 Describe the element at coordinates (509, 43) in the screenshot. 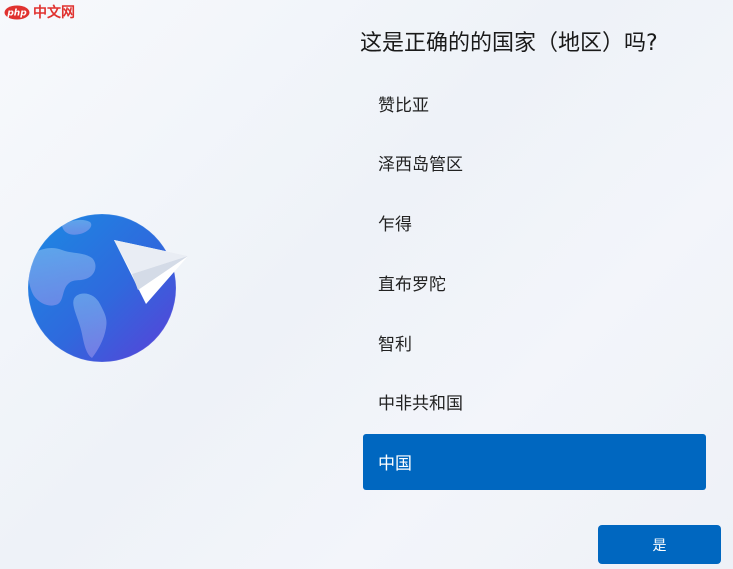

I see `page-title: 这是正确的的国家（地区）吗?` at that location.